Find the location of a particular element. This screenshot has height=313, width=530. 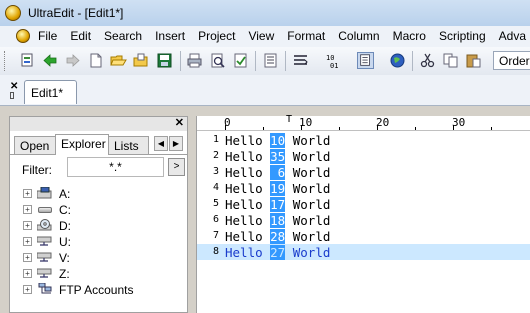

new-project-icon is located at coordinates (27, 60).